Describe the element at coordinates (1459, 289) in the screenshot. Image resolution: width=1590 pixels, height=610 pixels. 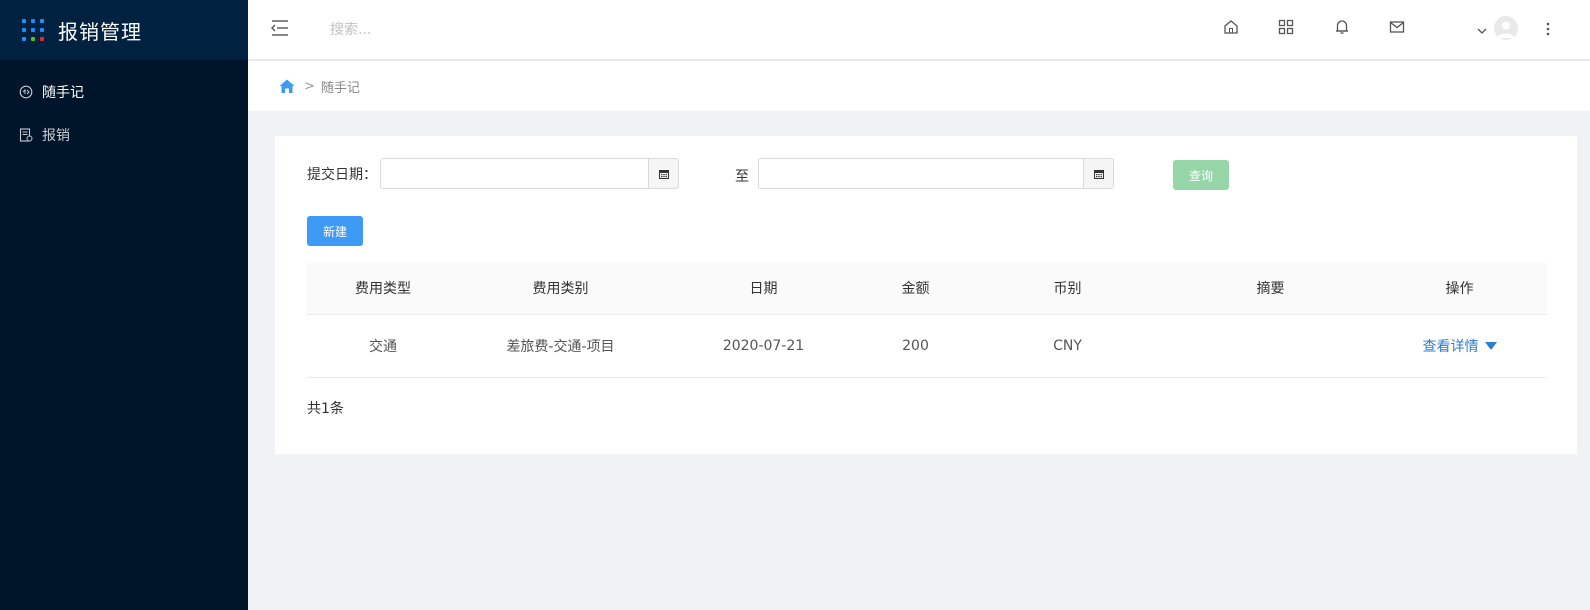
I see `column-header: 操作` at that location.